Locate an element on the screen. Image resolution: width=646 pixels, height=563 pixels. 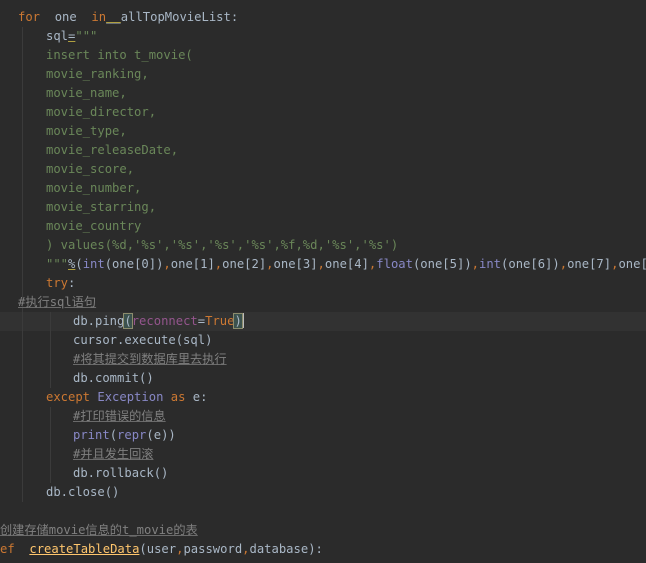
code-token: movie_name, is located at coordinates (86, 93).